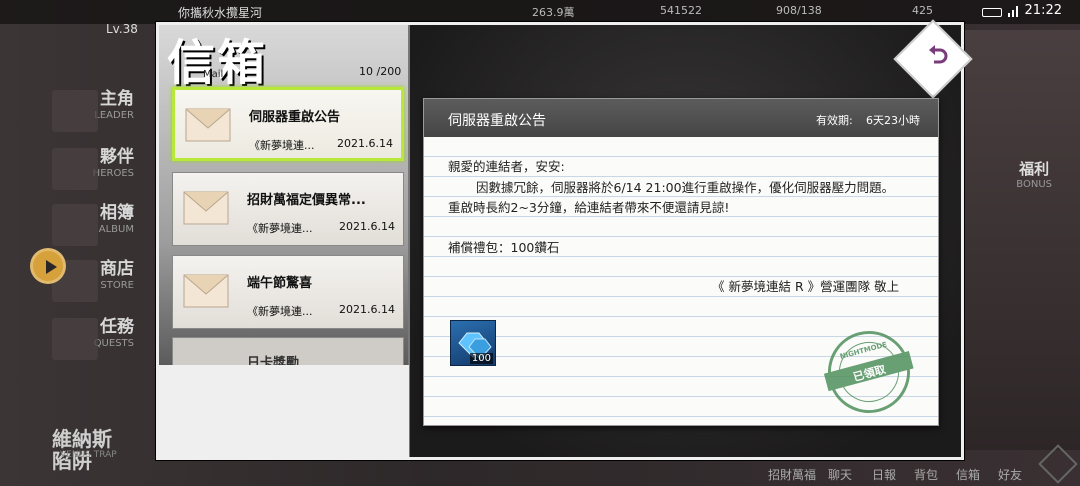 The image size is (1080, 486). Describe the element at coordinates (1014, 11) in the screenshot. I see `signal-icon` at that location.